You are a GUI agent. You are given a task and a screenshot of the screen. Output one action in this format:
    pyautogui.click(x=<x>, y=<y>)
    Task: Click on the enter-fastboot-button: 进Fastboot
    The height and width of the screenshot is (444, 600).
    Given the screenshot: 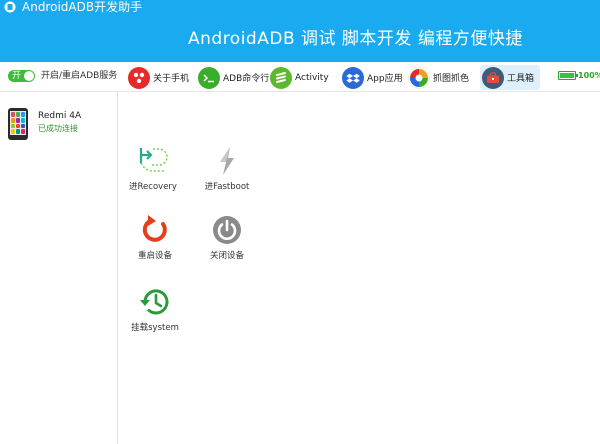 What is the action you would take?
    pyautogui.click(x=227, y=173)
    